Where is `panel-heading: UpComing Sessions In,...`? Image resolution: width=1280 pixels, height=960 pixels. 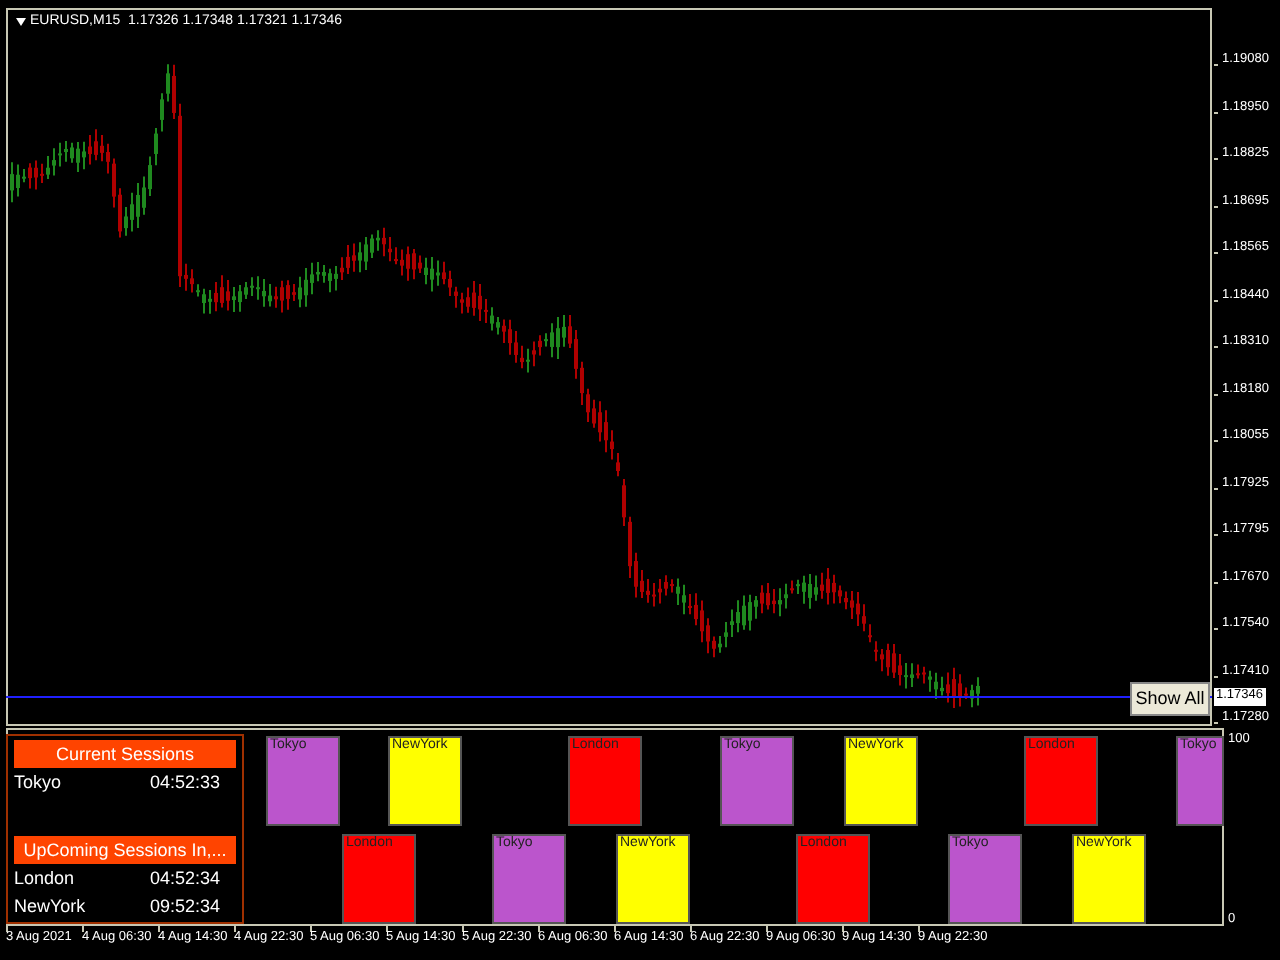
panel-heading: UpComing Sessions In,... is located at coordinates (125, 849).